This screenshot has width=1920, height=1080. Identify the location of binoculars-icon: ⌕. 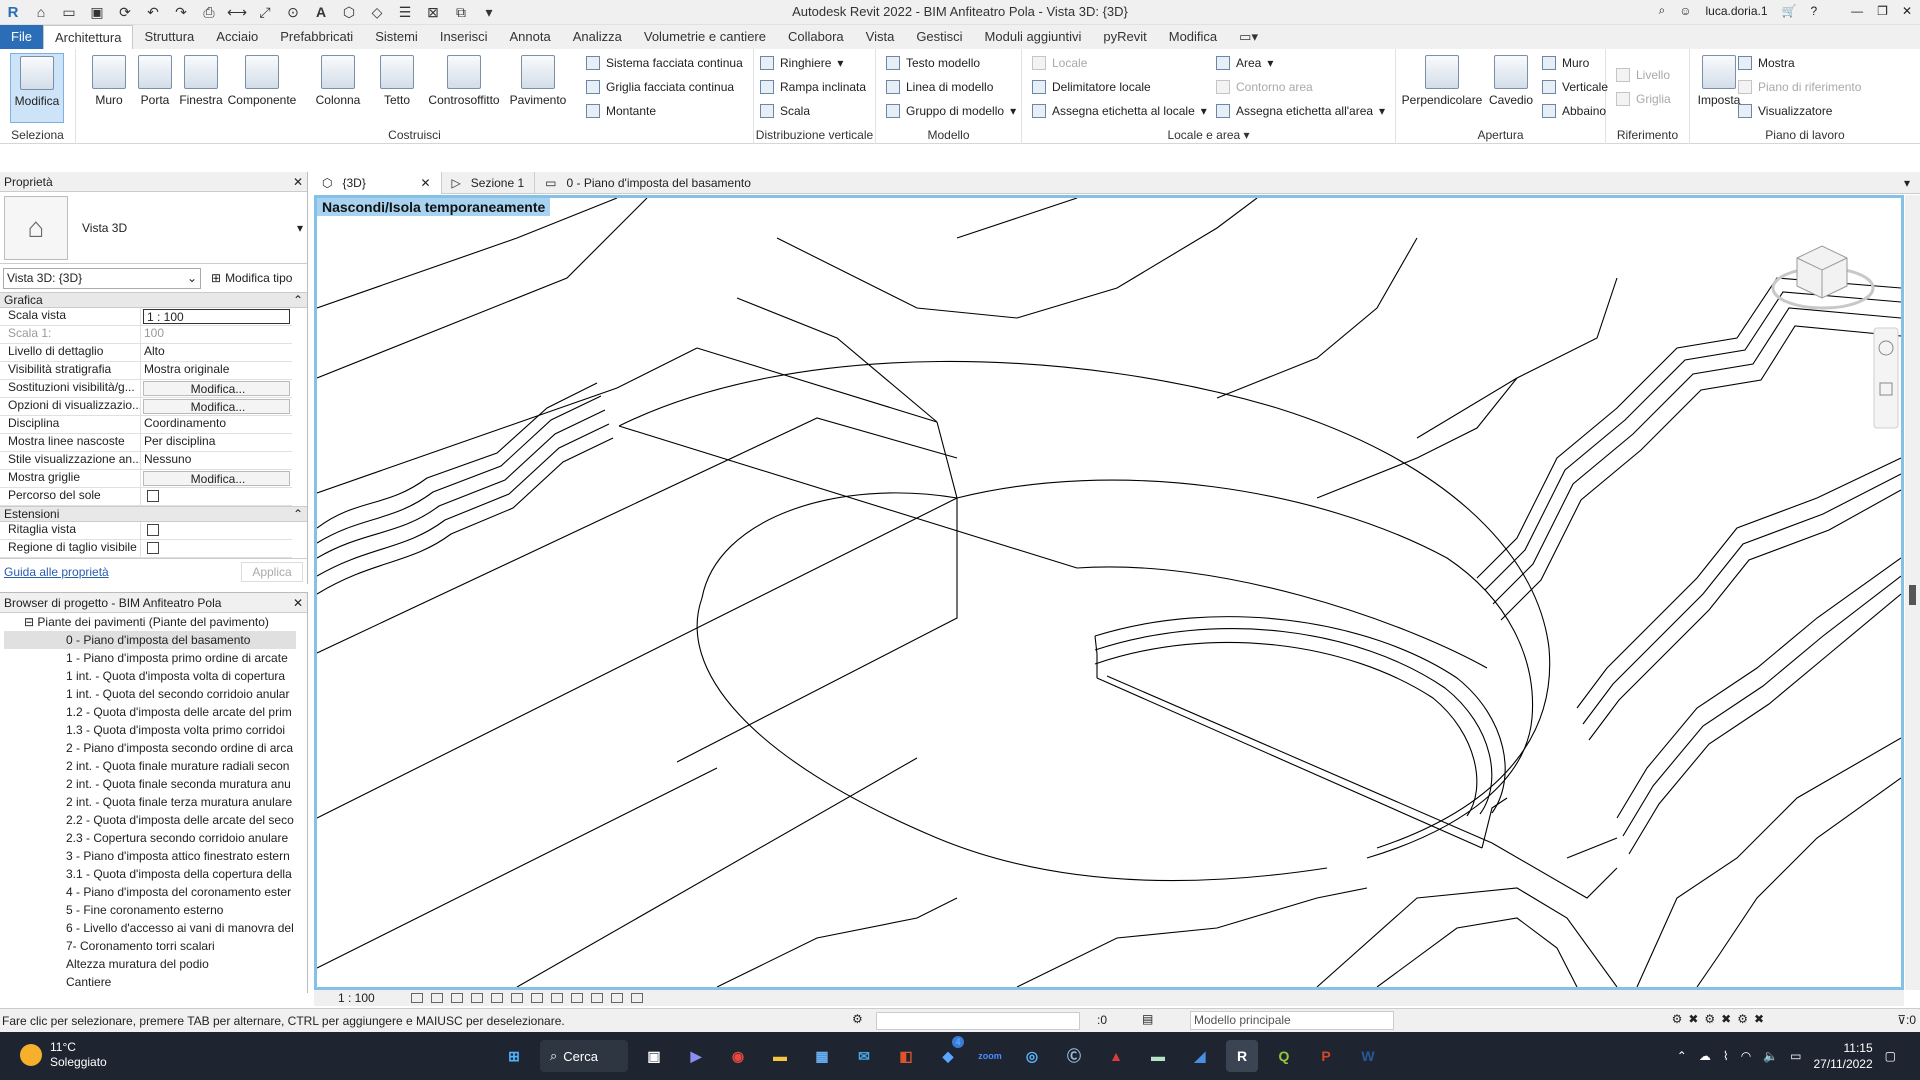
(1661, 10).